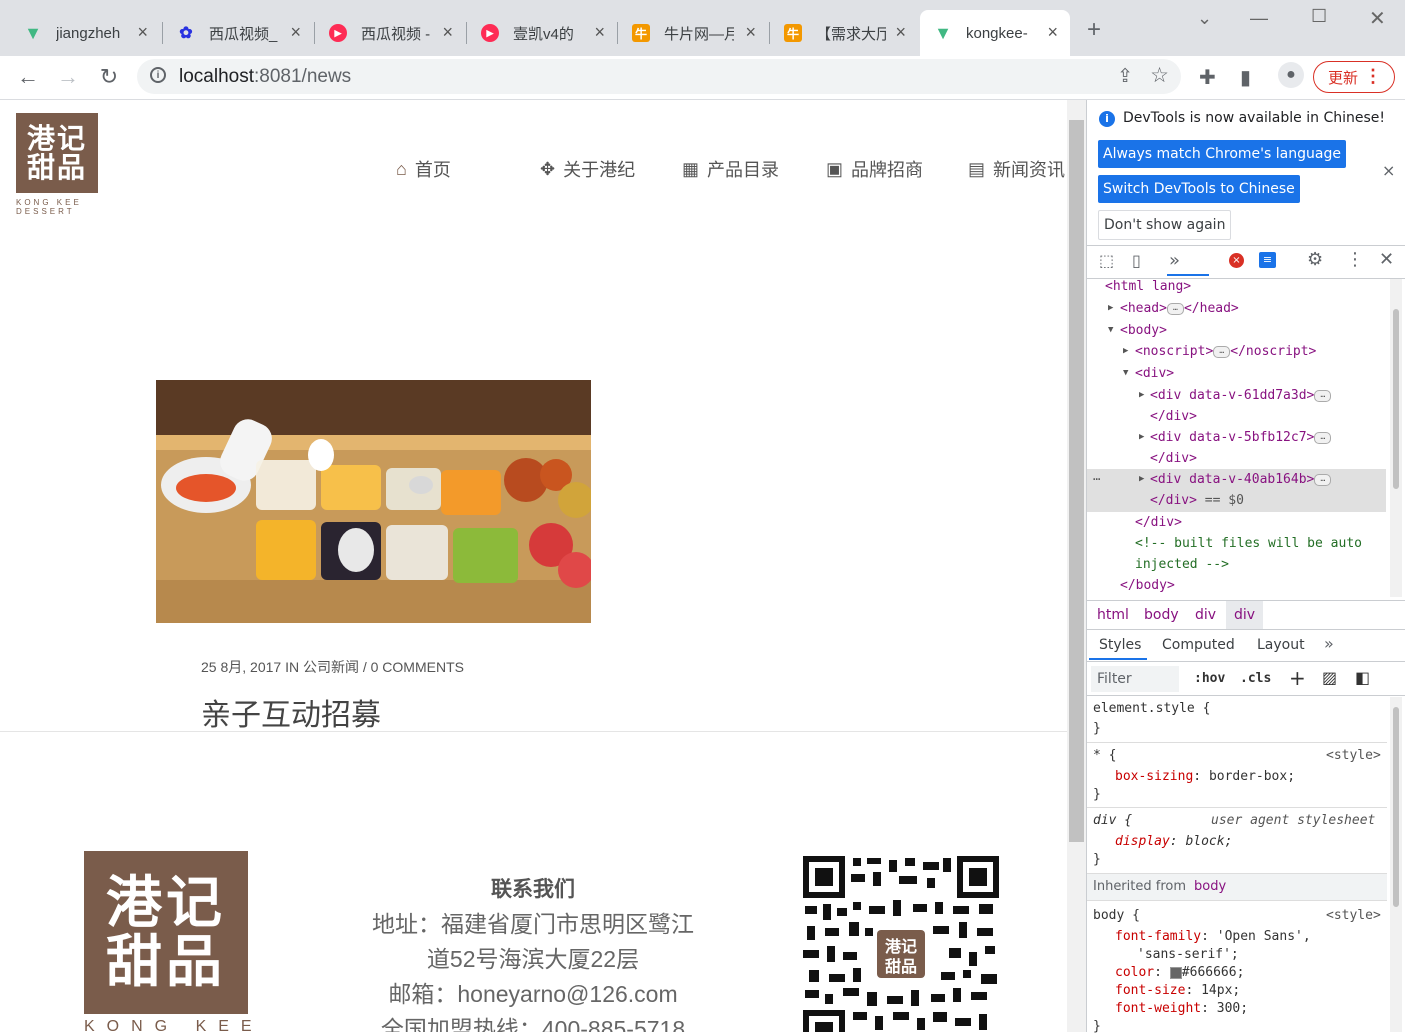 This screenshot has height=1034, width=1405. What do you see at coordinates (1225, 351) in the screenshot?
I see `dom-node: <noscript>… </noscript>` at bounding box center [1225, 351].